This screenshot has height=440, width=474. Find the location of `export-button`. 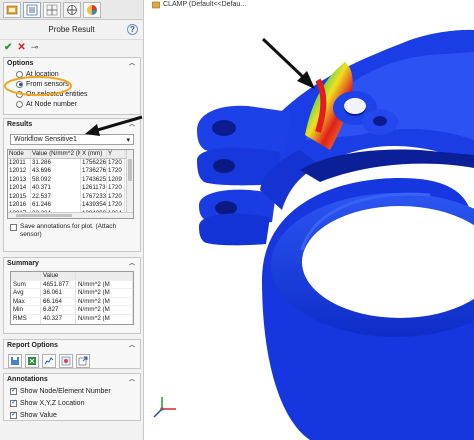

export-button is located at coordinates (83, 361).